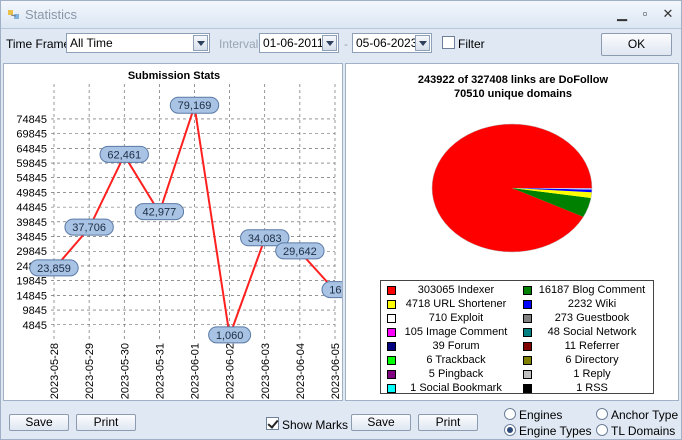  What do you see at coordinates (125, 371) in the screenshot?
I see `x-tick-label: 2023-05-30` at bounding box center [125, 371].